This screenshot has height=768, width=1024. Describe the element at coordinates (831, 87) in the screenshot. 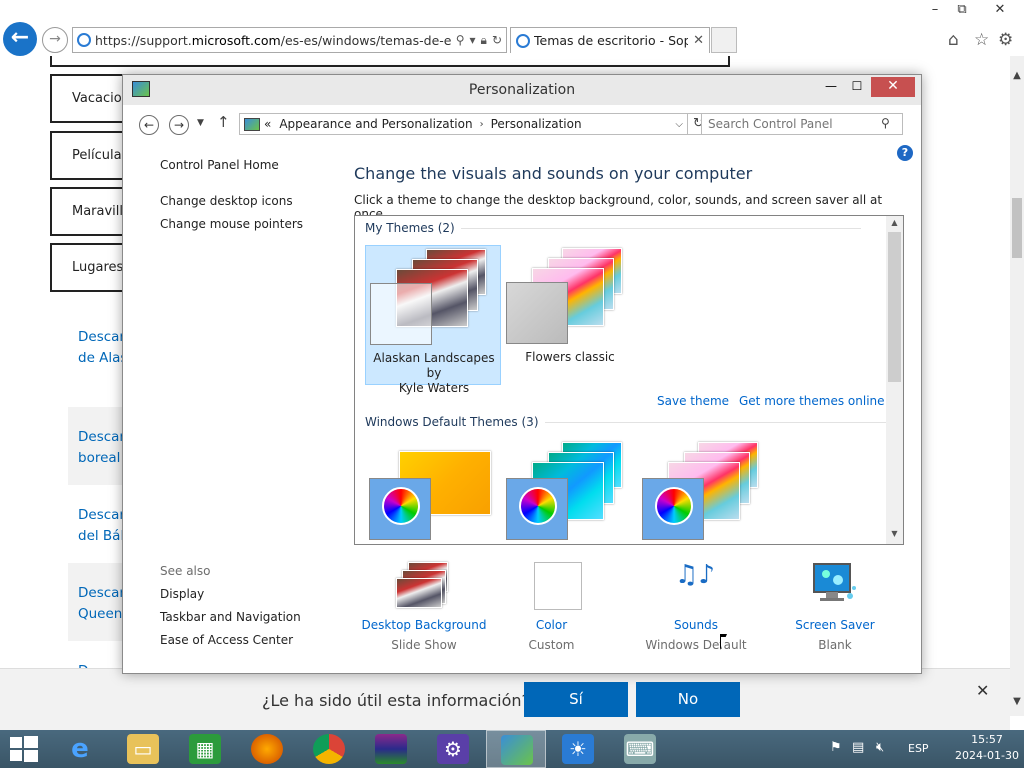

I see `minimize-button: —` at that location.